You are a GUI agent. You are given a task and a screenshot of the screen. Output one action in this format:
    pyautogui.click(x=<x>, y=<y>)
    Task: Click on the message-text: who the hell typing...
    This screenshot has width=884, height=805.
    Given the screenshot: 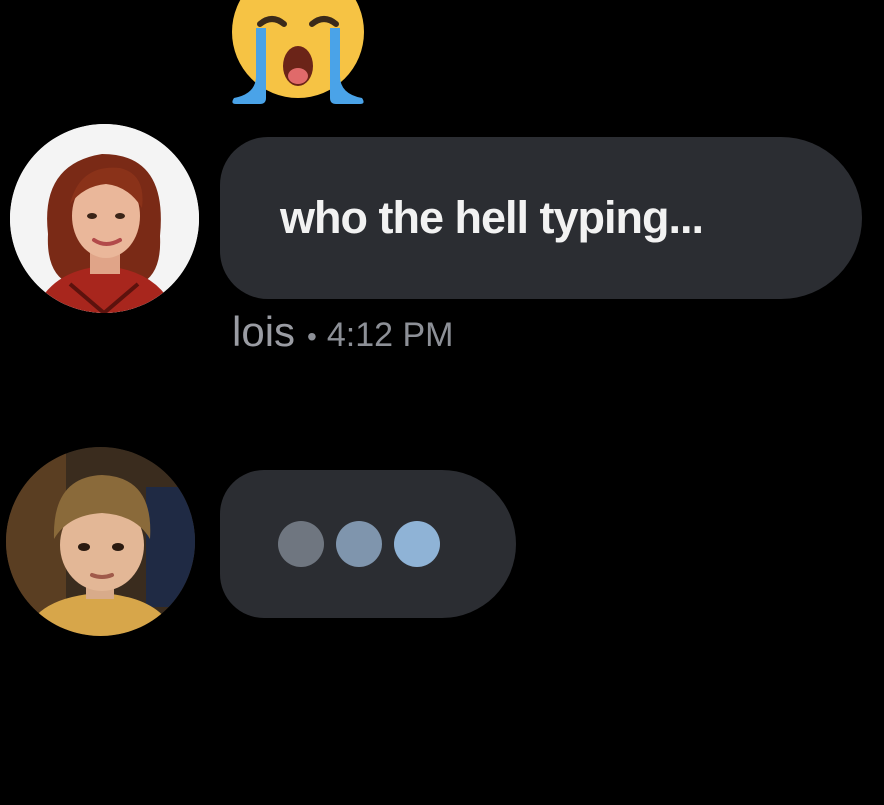 What is the action you would take?
    pyautogui.click(x=492, y=217)
    